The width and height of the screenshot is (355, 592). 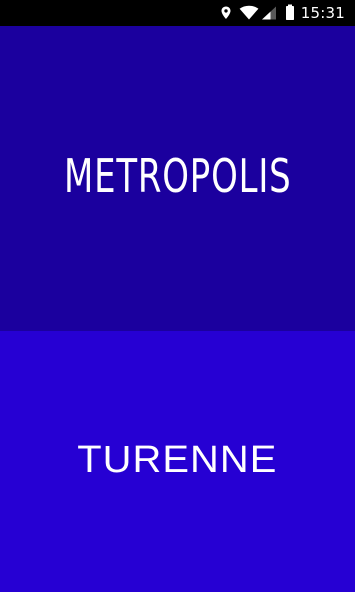 I want to click on font-item-label: METROPOLIS, so click(x=177, y=175).